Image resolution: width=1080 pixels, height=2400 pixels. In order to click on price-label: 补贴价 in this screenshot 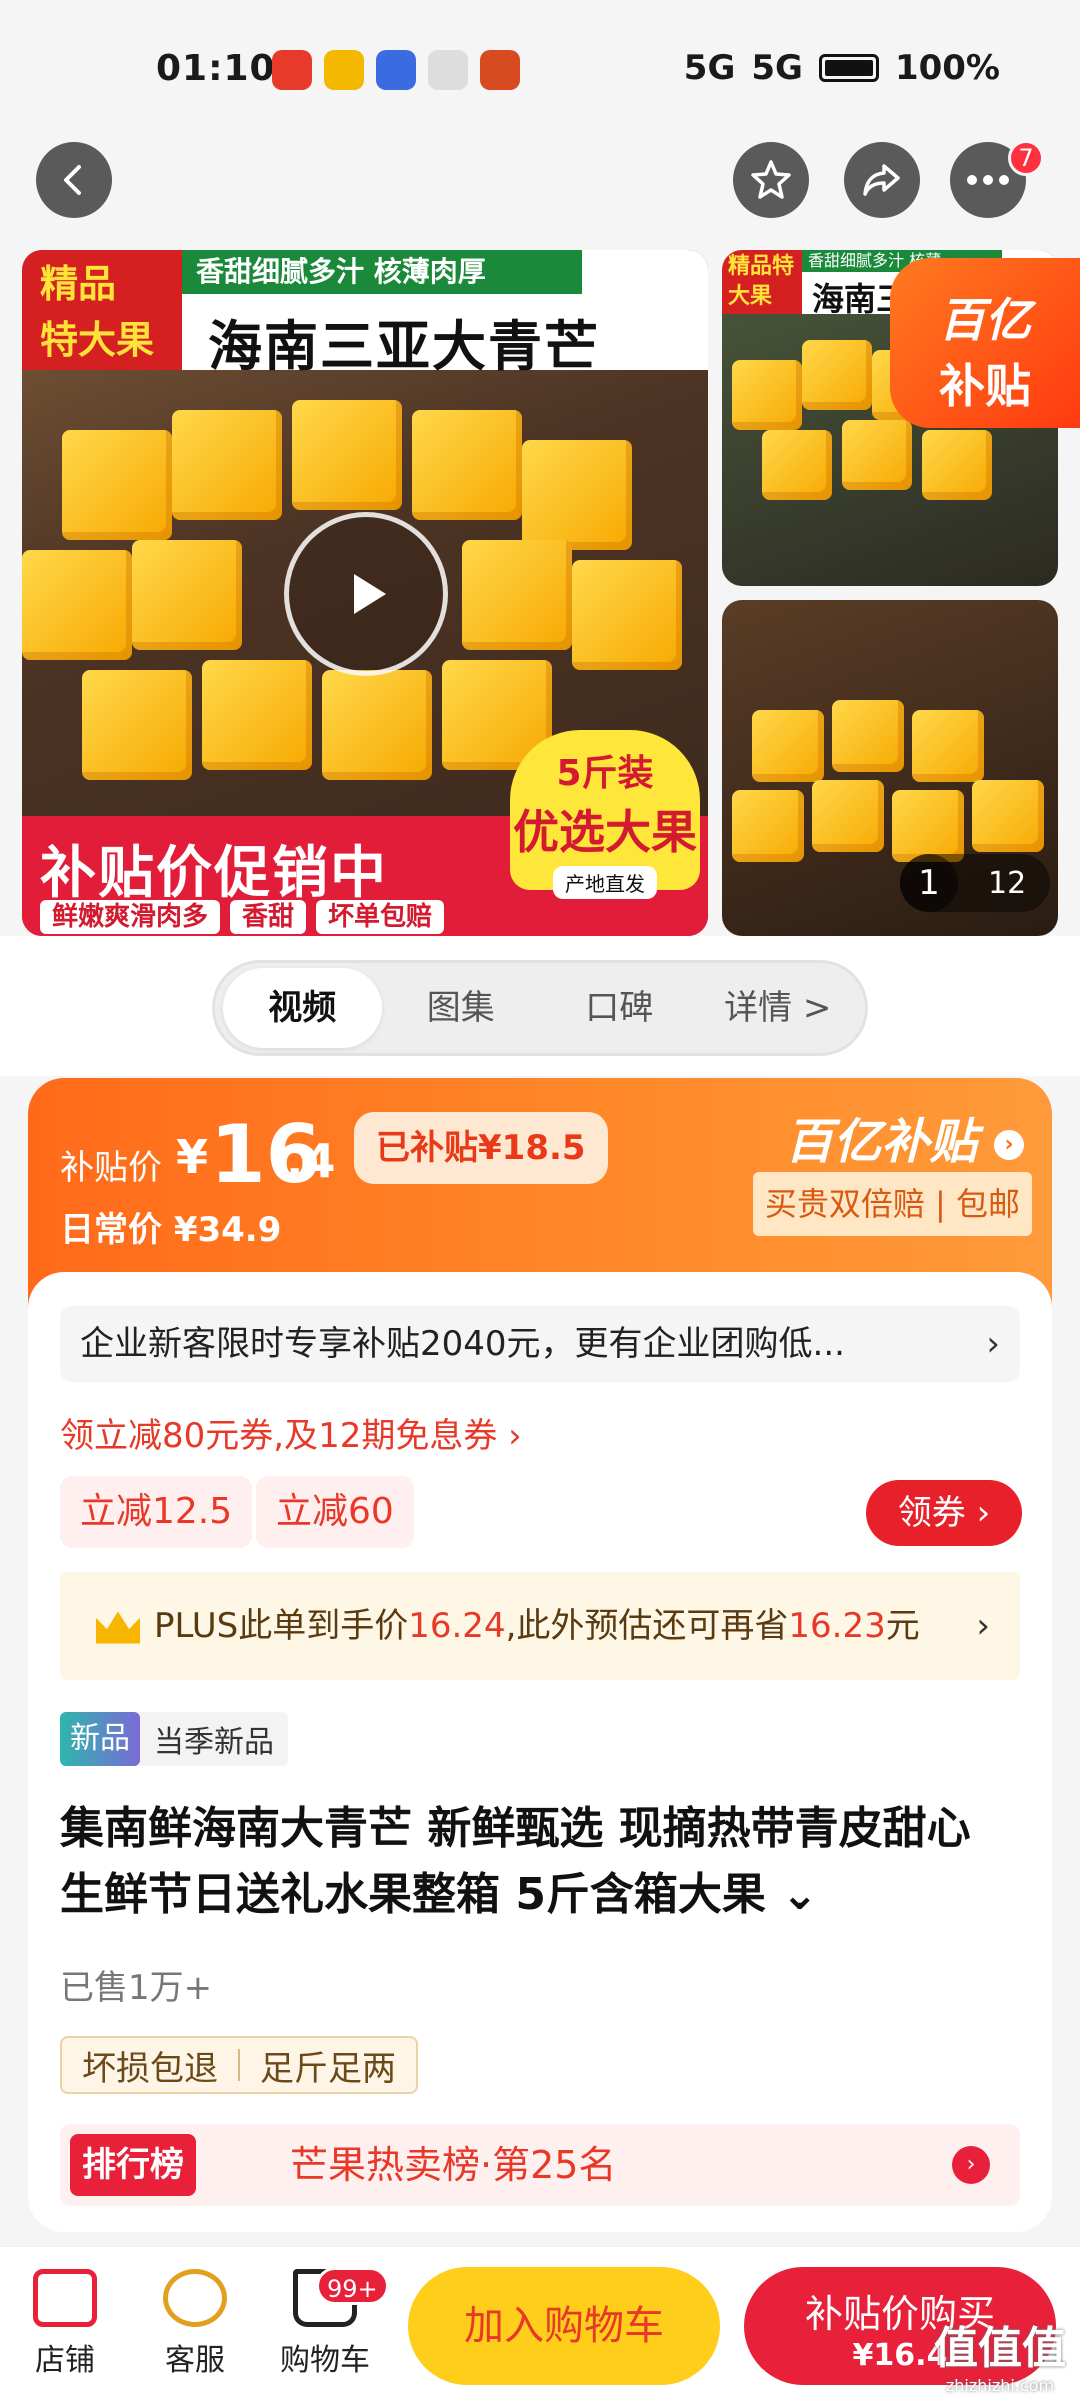, I will do `click(111, 1168)`.